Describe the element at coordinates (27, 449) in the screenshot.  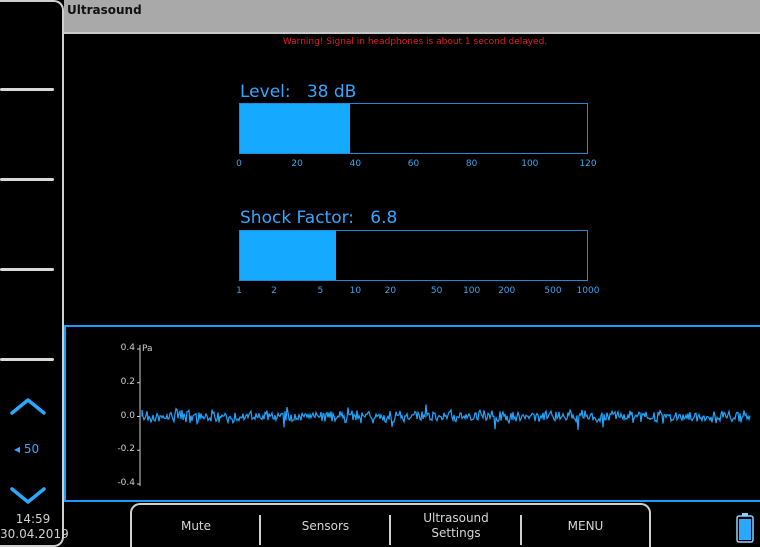
I see `step-value: ◂ 50` at that location.